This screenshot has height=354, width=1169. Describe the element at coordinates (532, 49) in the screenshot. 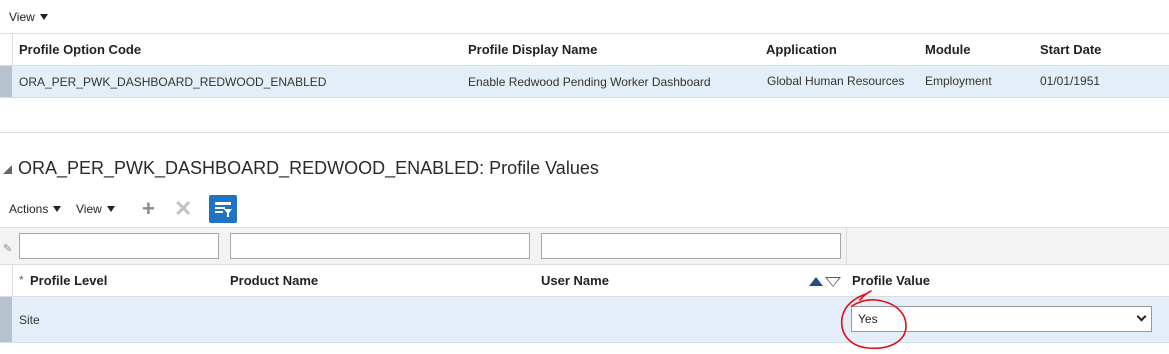

I see `column-header-profile-display-name: Profile Display Name` at that location.